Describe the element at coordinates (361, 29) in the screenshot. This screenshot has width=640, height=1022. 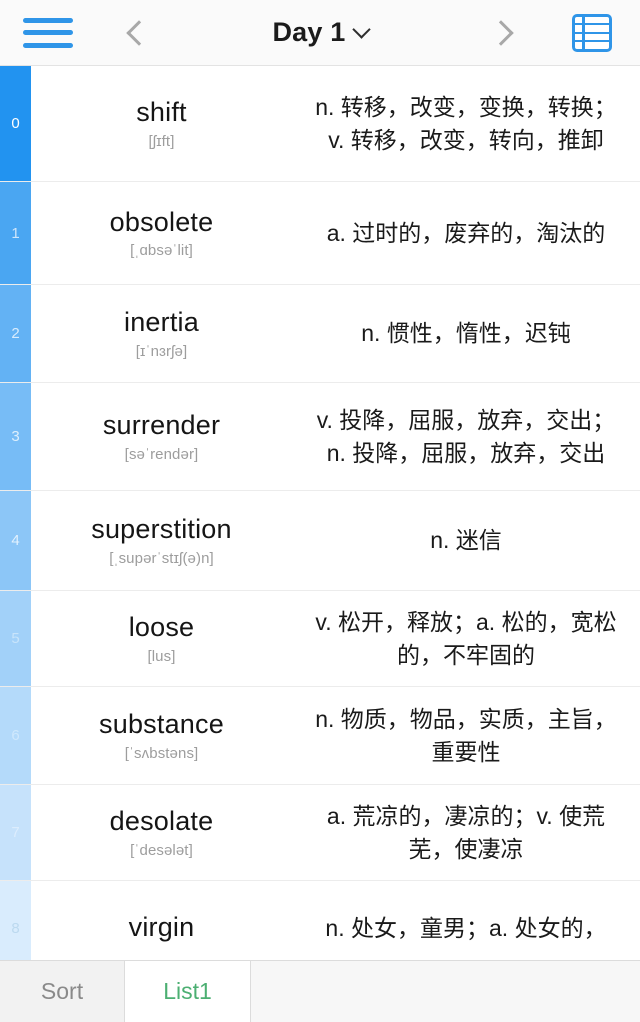
I see `chevron-down-icon` at that location.